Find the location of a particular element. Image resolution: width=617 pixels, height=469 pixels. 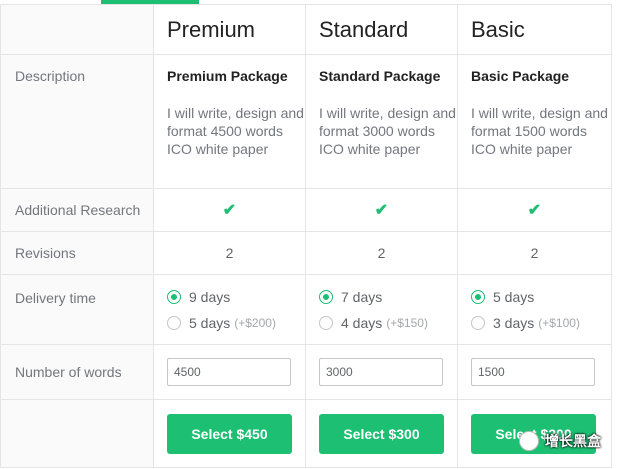

delivery-option-label: 3 days is located at coordinates (514, 322).